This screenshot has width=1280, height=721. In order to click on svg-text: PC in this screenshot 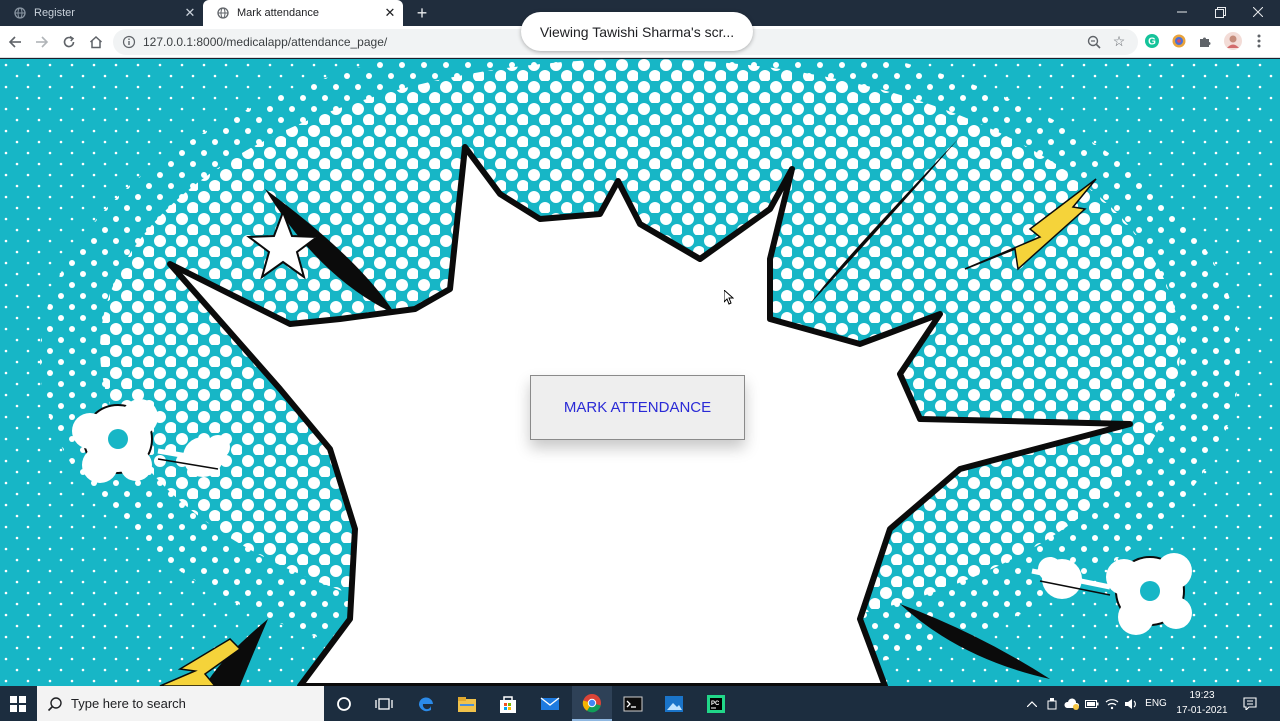, I will do `click(715, 704)`.